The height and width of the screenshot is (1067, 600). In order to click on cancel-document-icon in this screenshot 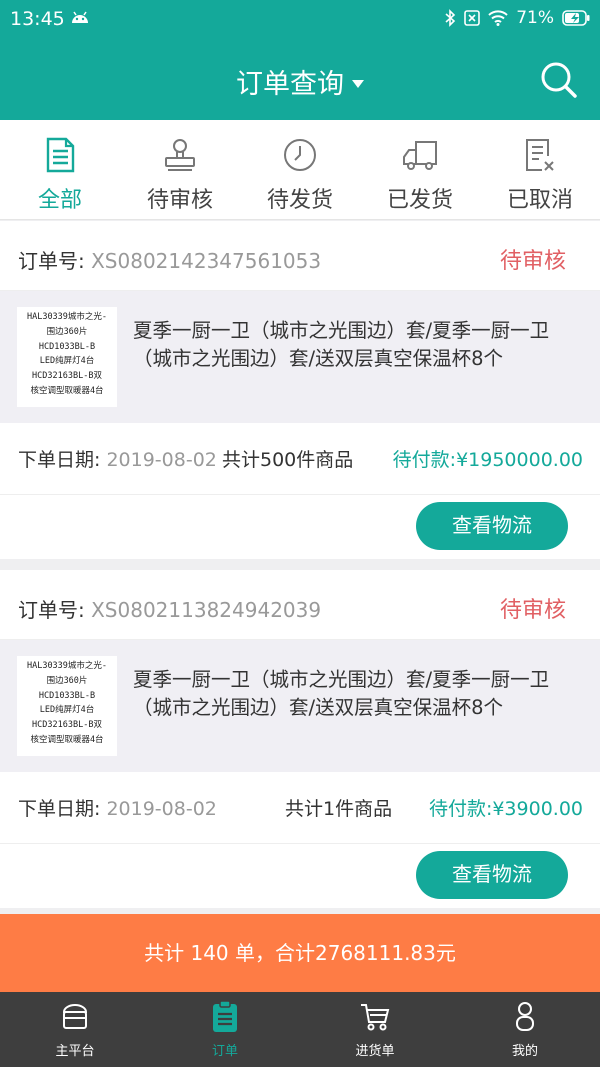, I will do `click(540, 155)`.